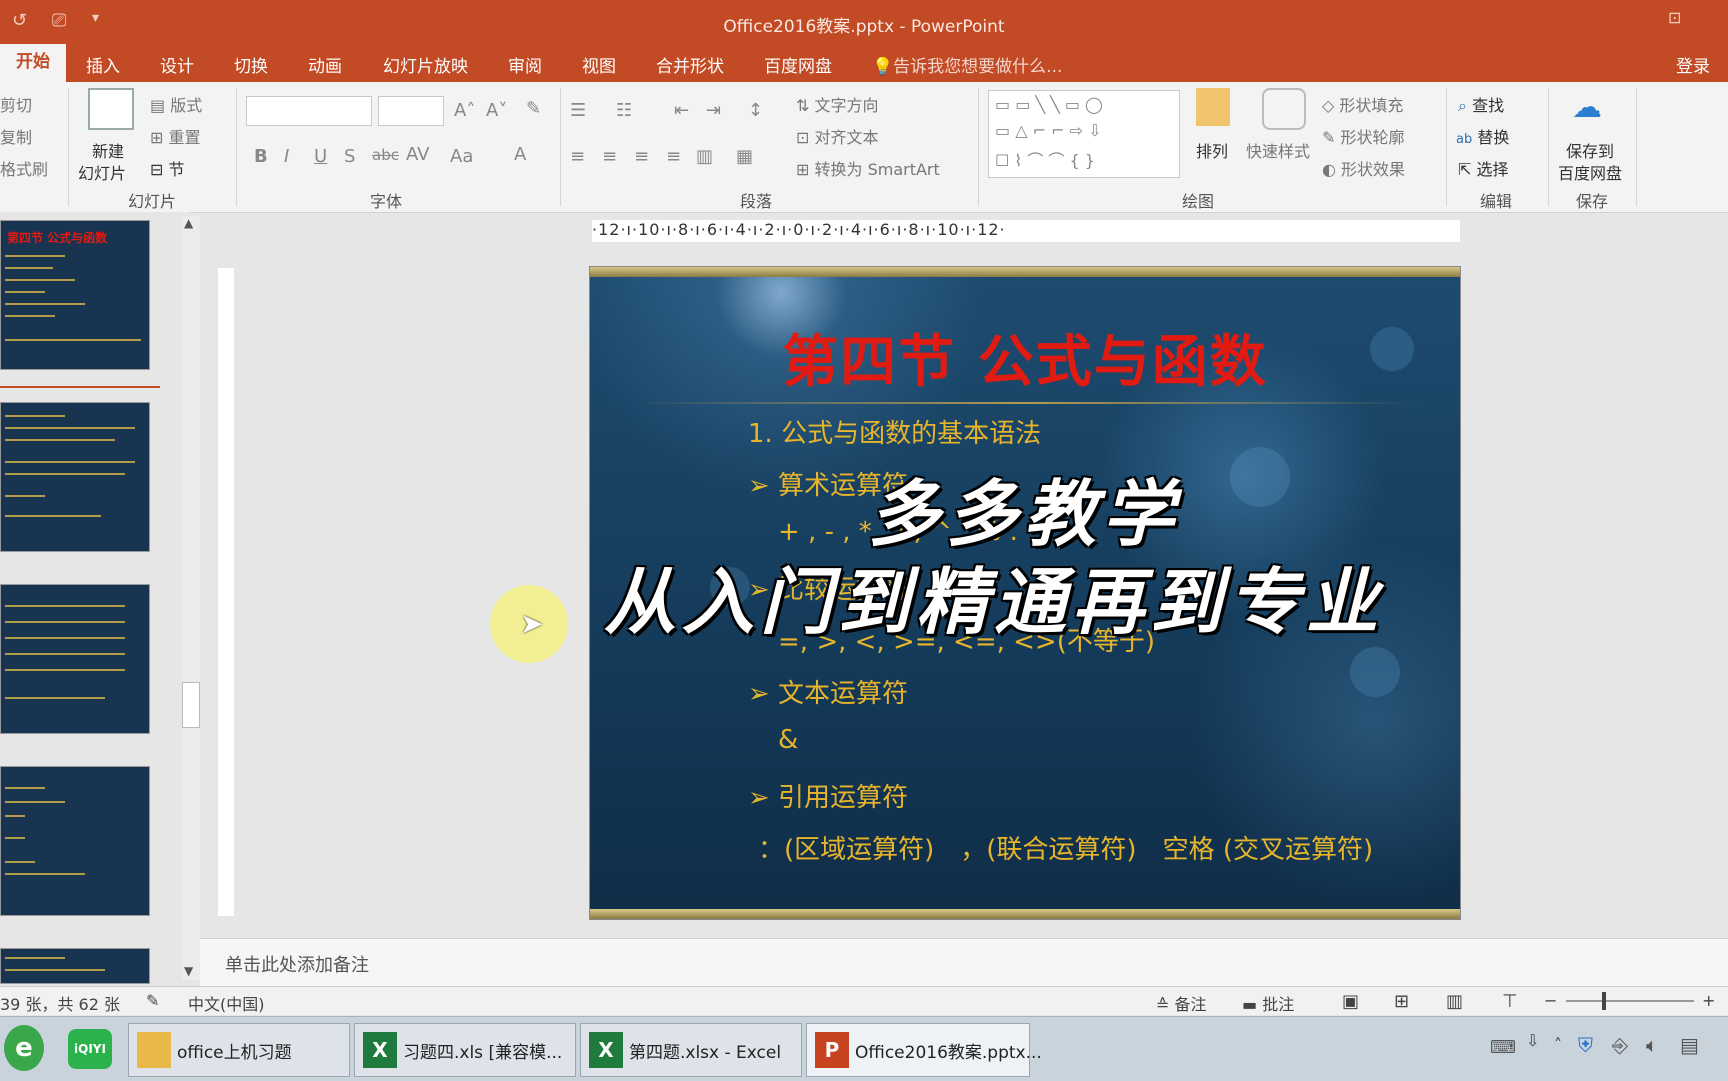 Image resolution: width=1728 pixels, height=1081 pixels. What do you see at coordinates (108, 150) in the screenshot?
I see `new-slide-label1: 新建` at bounding box center [108, 150].